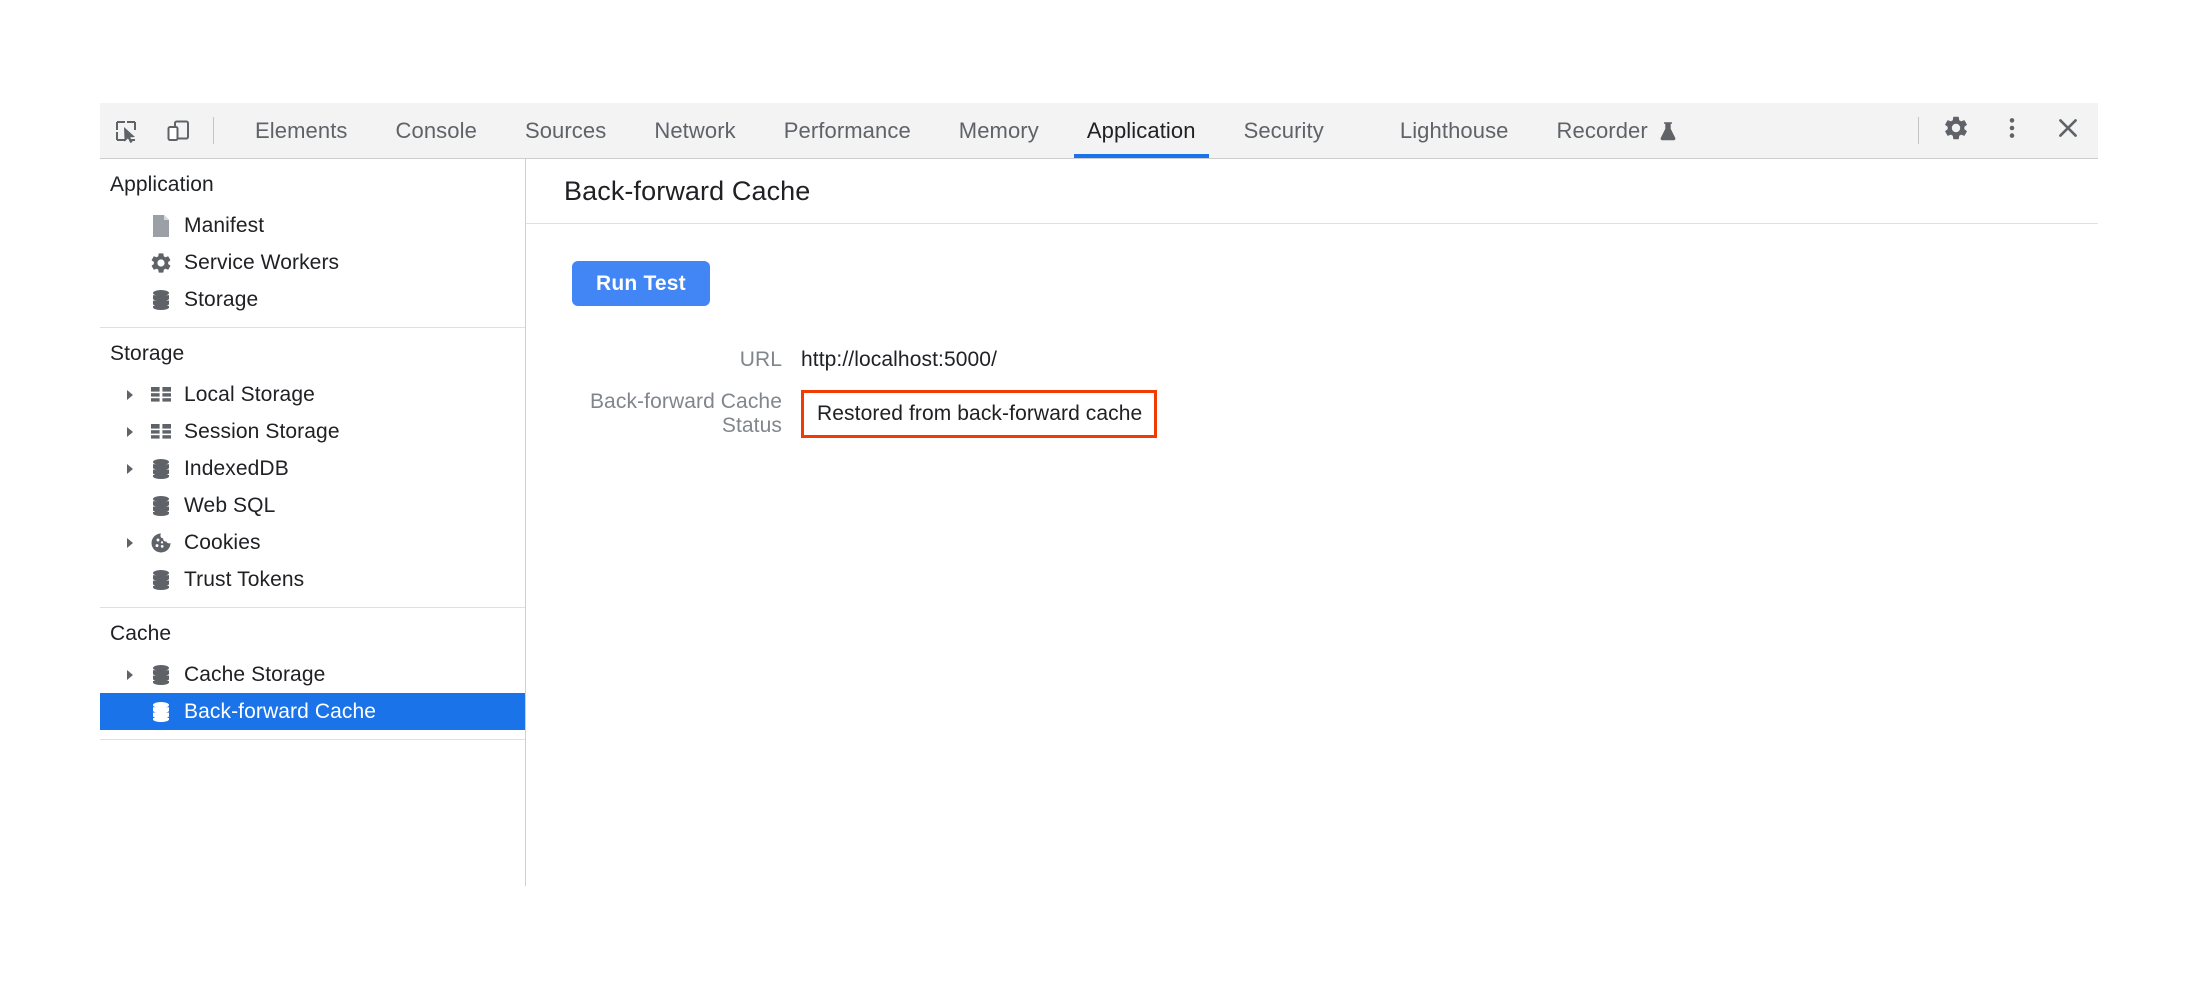  Describe the element at coordinates (312, 542) in the screenshot. I see `sidebar-item-cookies: Cookies` at that location.